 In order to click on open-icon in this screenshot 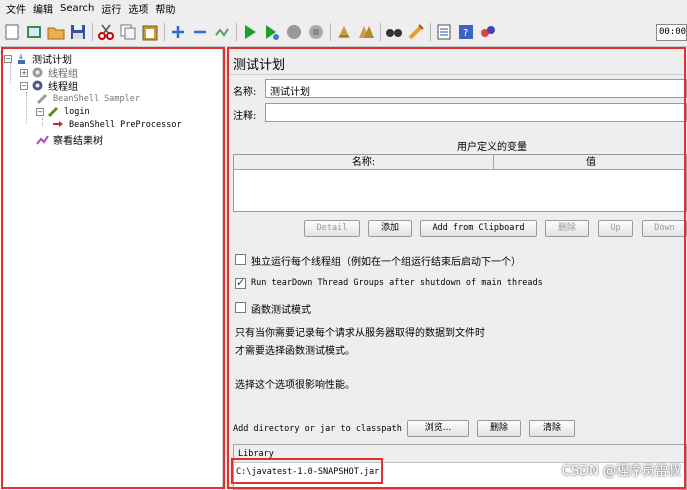, I will do `click(56, 32)`.